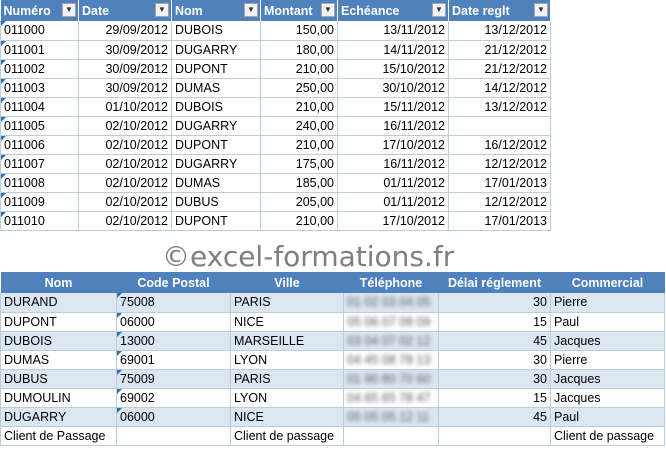 This screenshot has width=666, height=455. Describe the element at coordinates (173, 436) in the screenshot. I see `code-postal-cell` at that location.